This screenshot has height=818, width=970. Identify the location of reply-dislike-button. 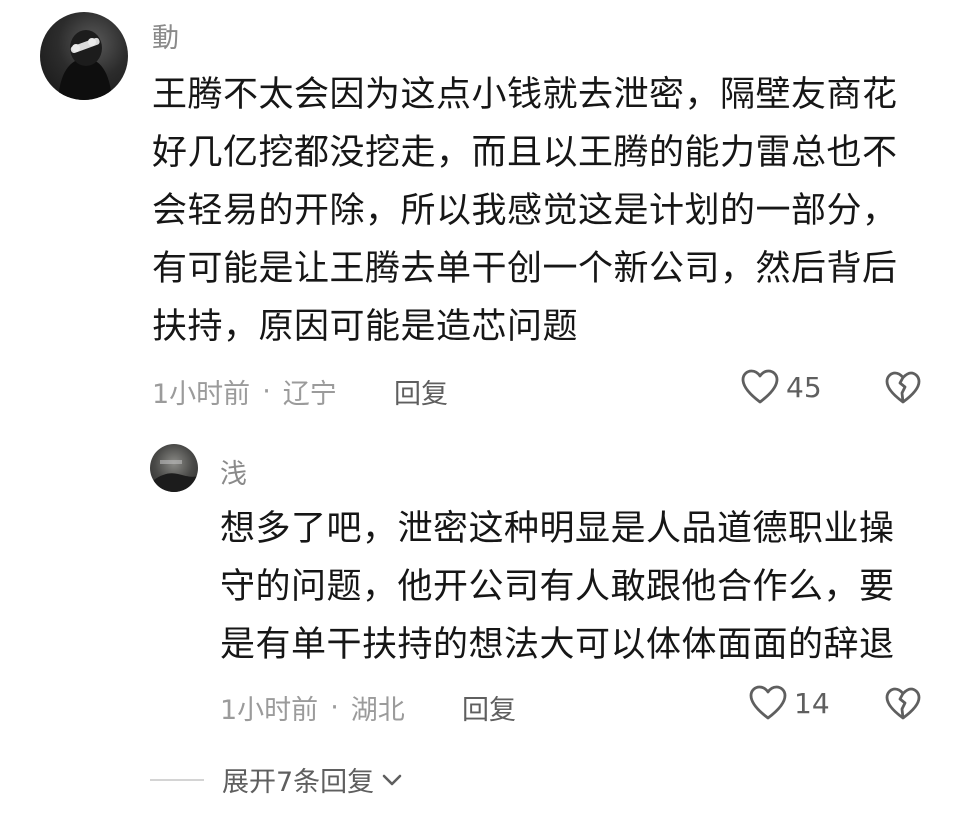
(903, 706).